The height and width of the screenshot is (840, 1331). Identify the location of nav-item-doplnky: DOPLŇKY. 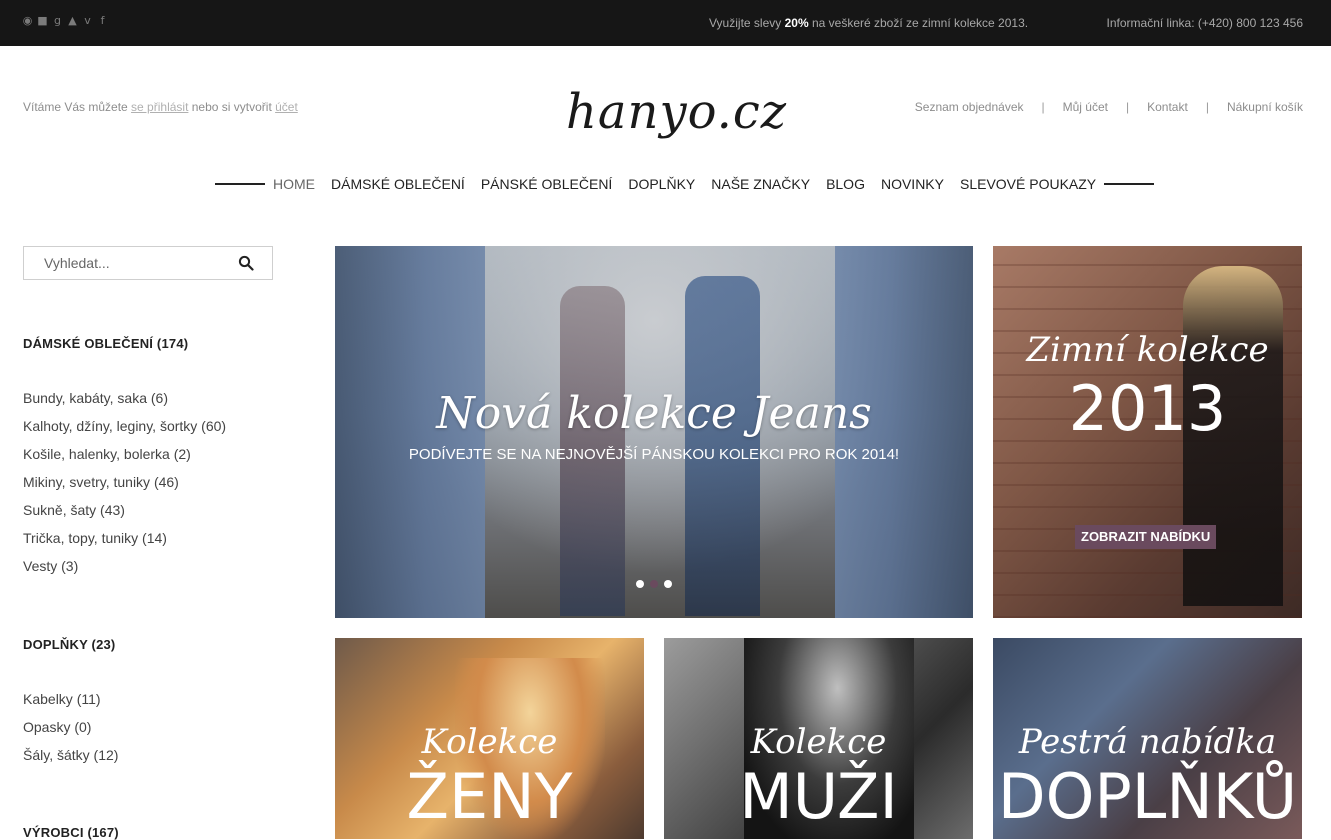
(661, 184).